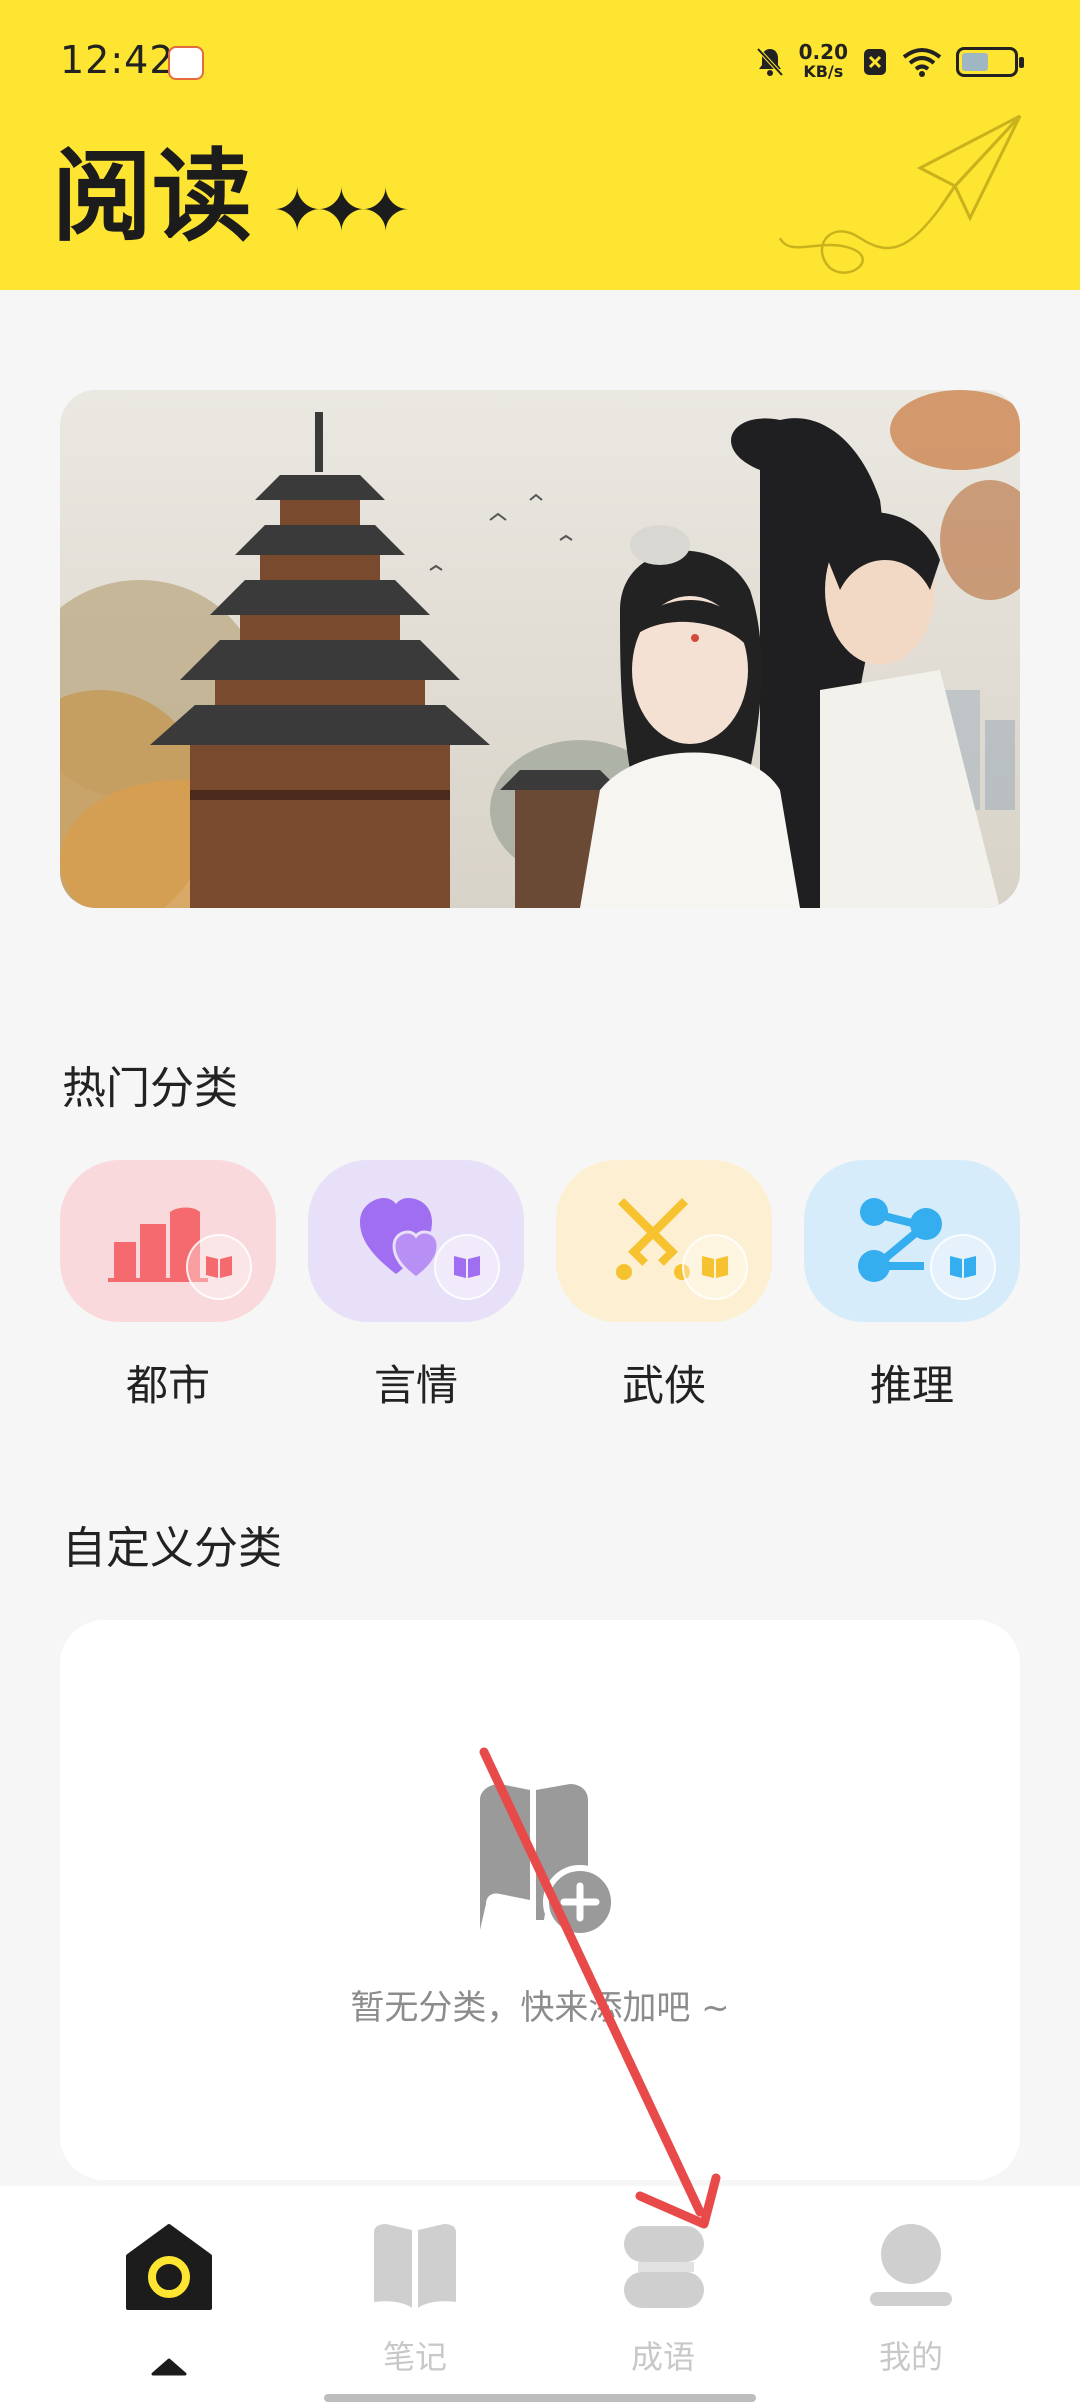  I want to click on category-mystery: 推理, so click(912, 1290).